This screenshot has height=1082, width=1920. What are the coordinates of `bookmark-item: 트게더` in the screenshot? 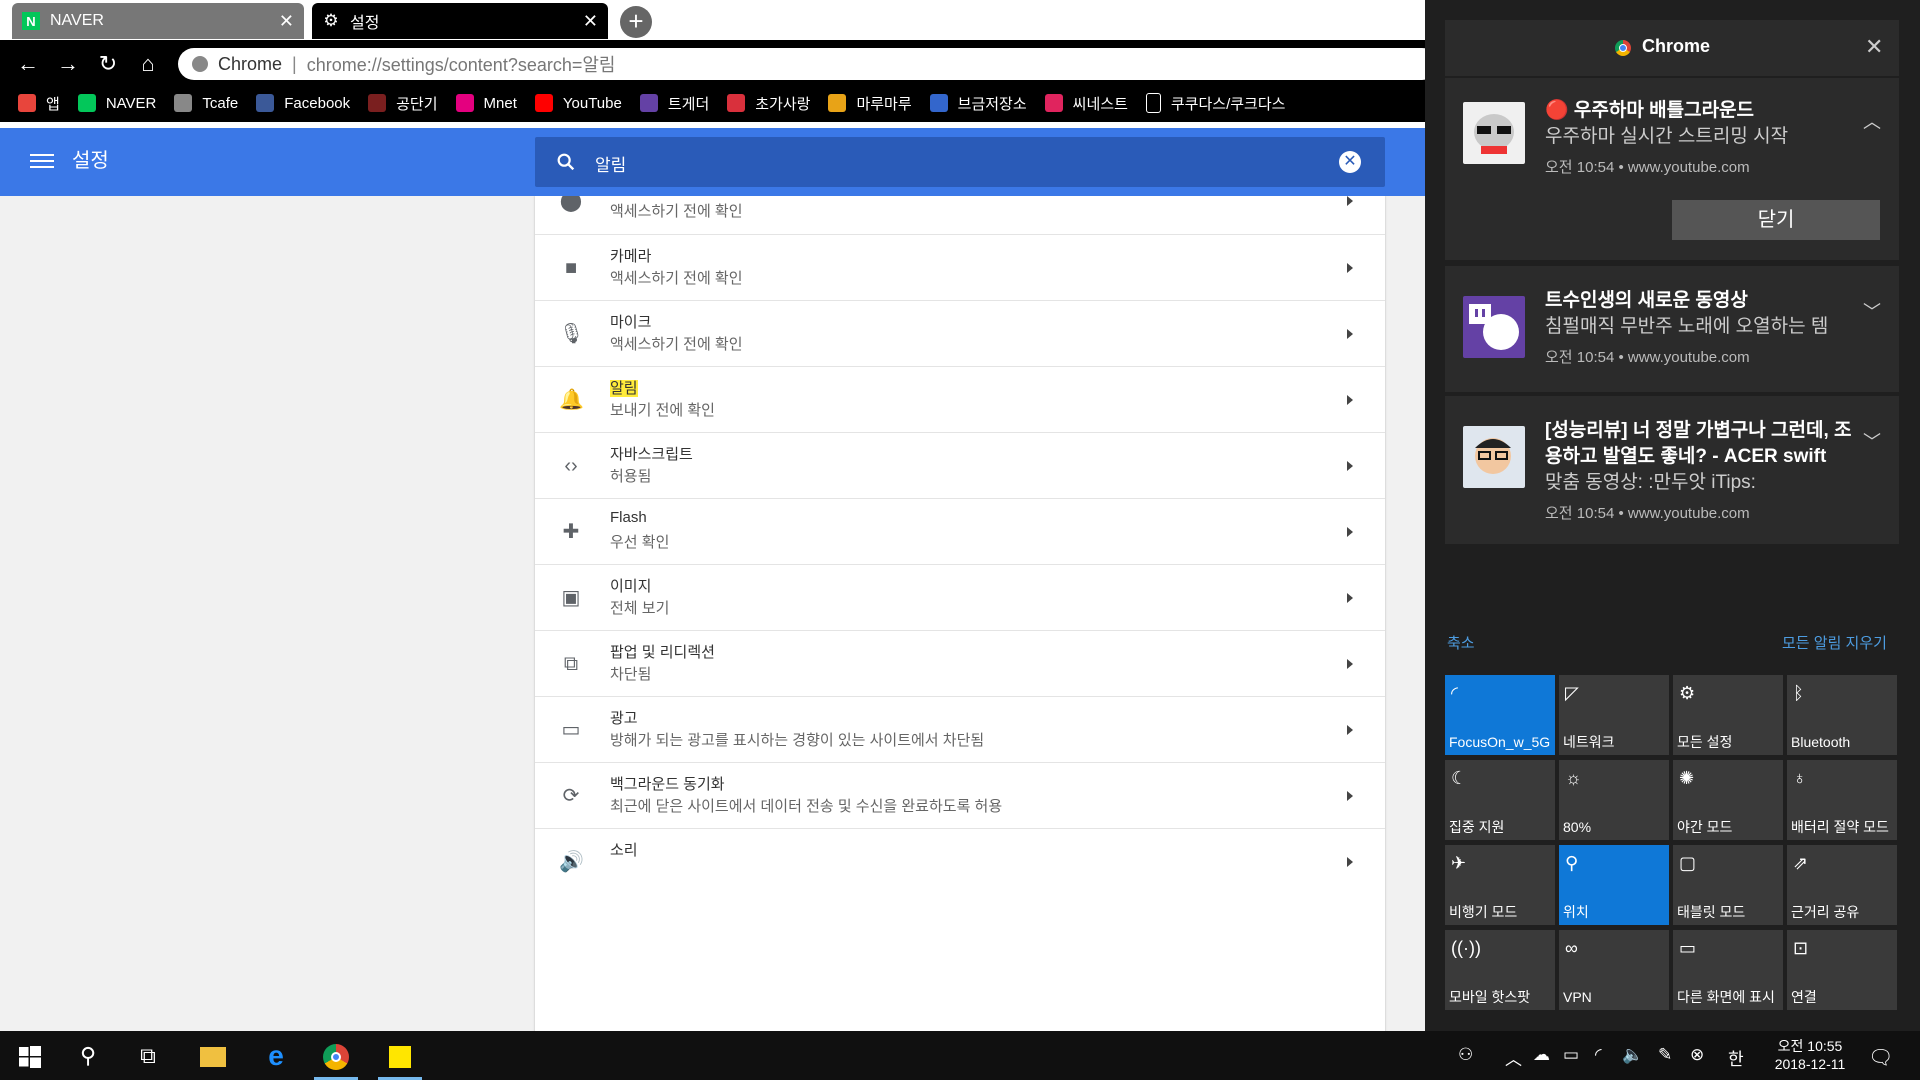 It's located at (674, 103).